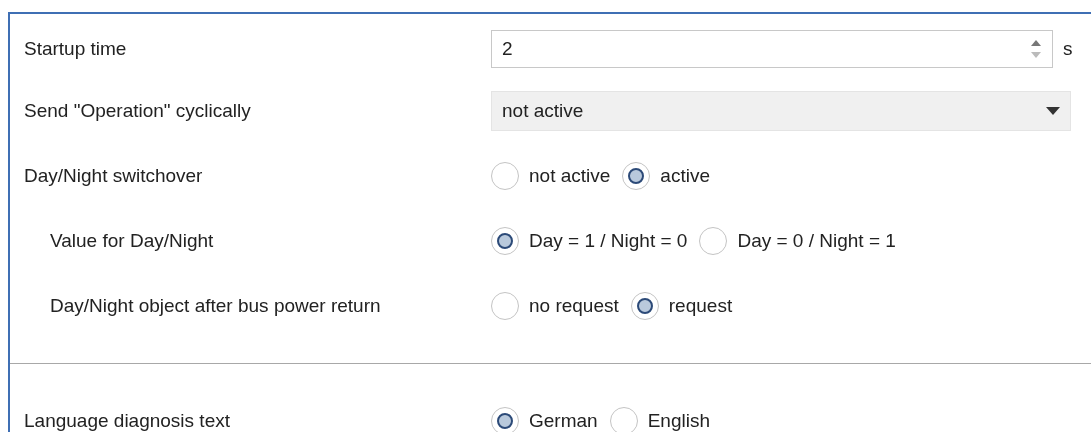 The image size is (1091, 432). I want to click on option-label: Day = 0 / Night = 1, so click(816, 240).